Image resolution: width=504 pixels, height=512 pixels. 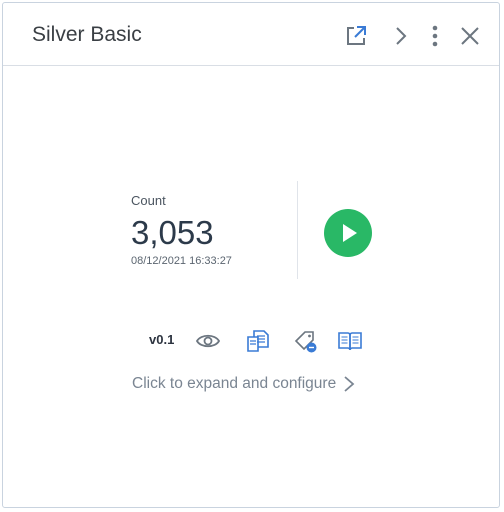 I want to click on metric-block: Count 3,053 08/12/2021 16:33:27, so click(x=206, y=230).